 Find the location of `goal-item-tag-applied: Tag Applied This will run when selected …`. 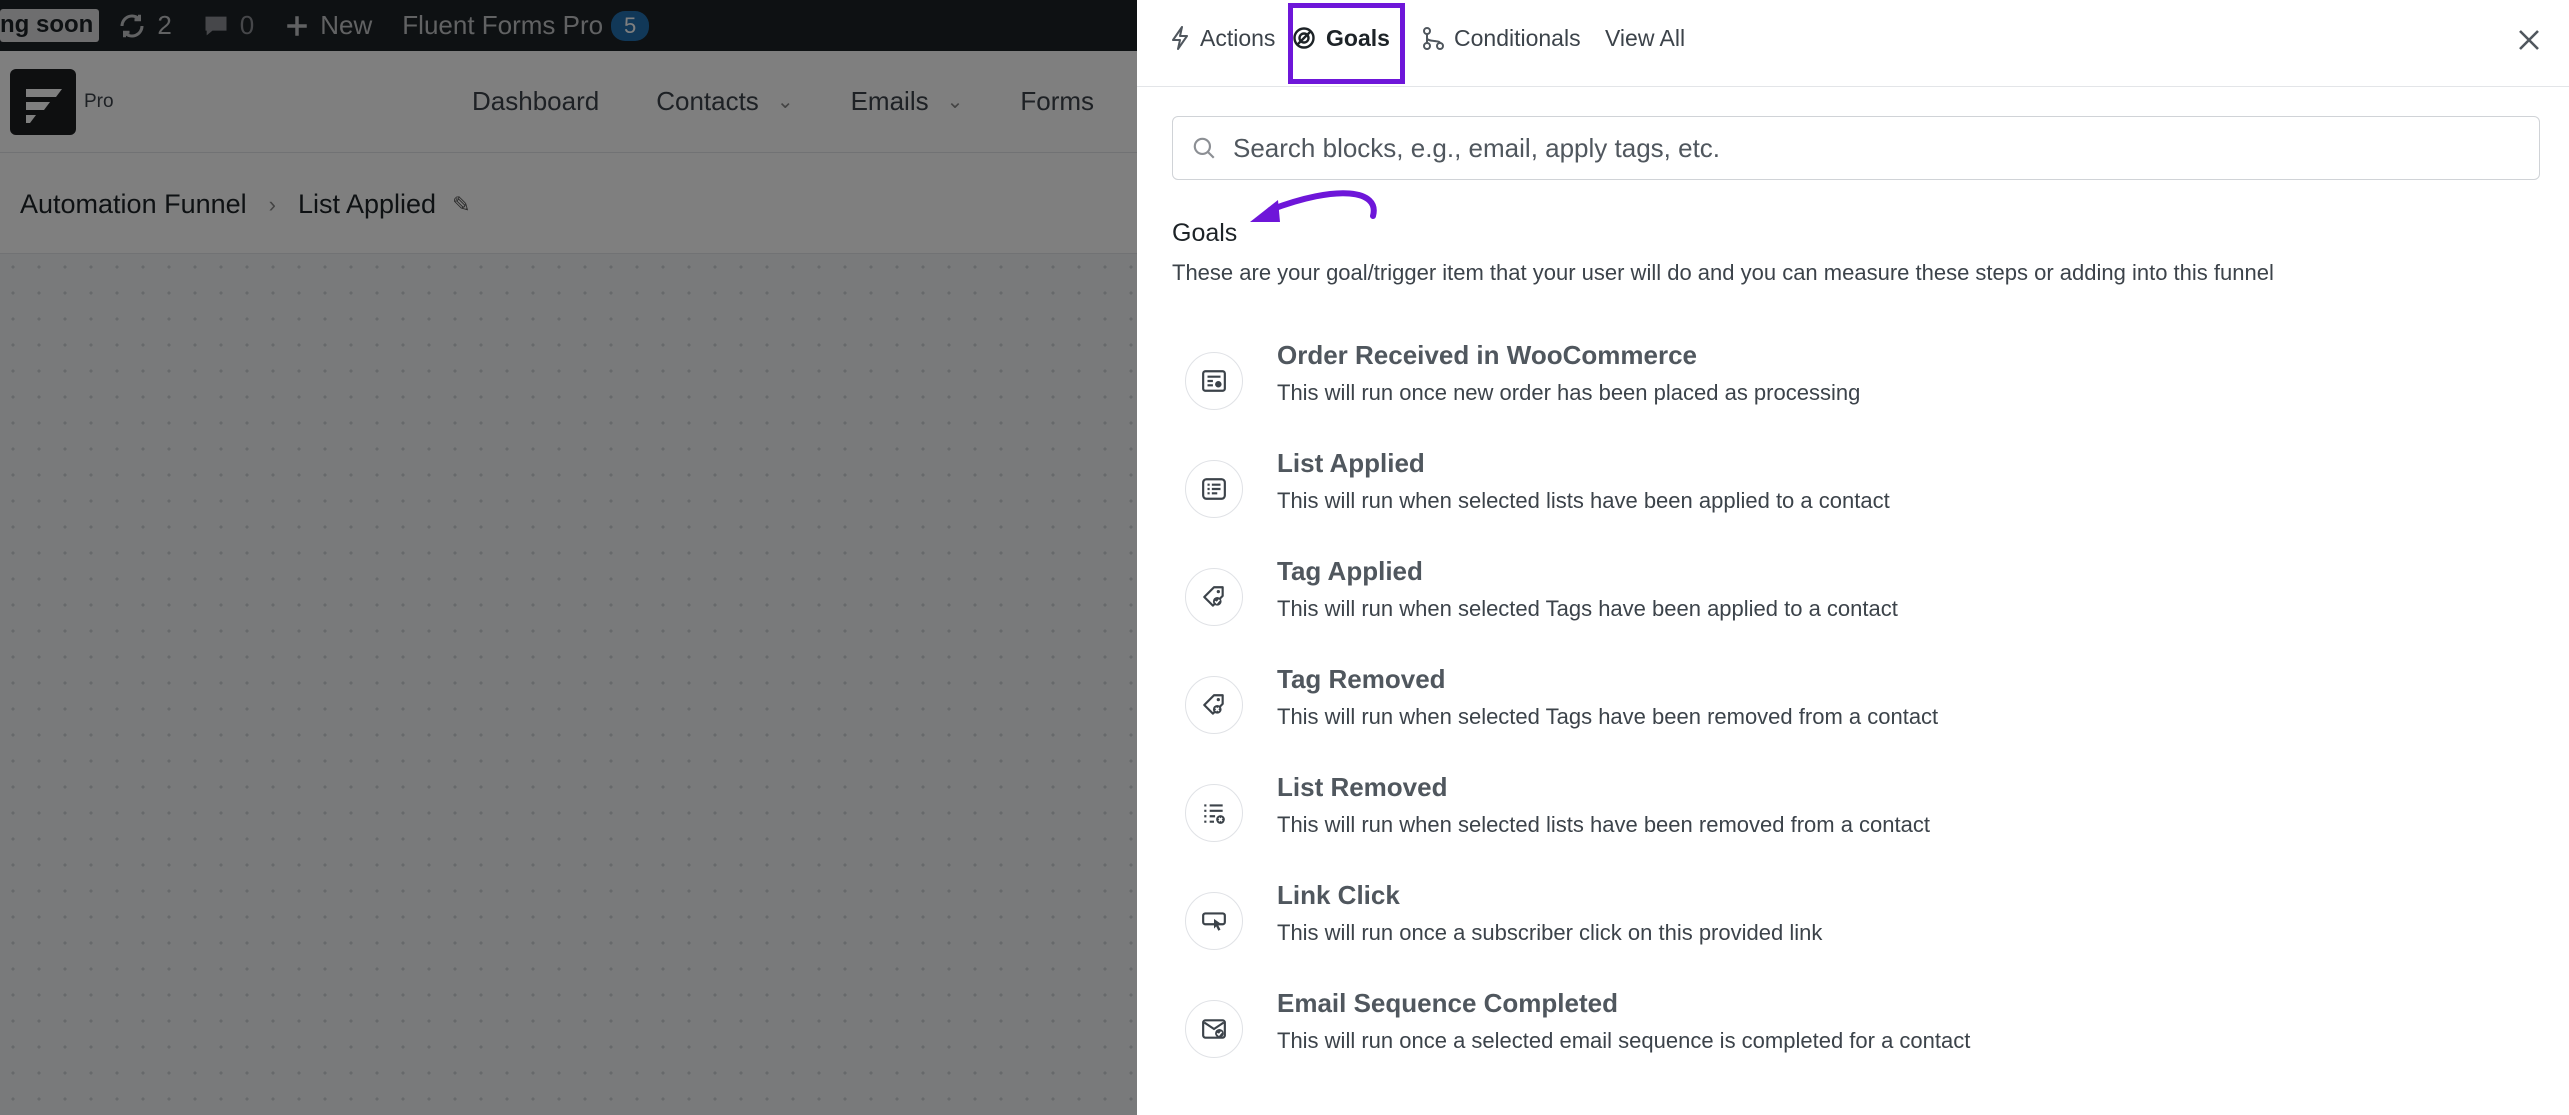

goal-item-tag-applied: Tag Applied This will run when selected … is located at coordinates (1835, 602).